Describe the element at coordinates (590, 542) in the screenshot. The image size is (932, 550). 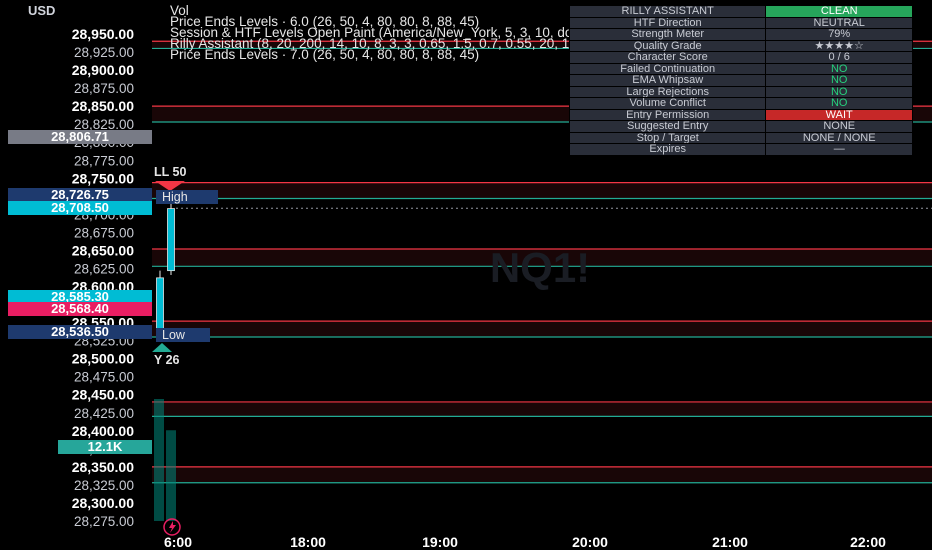
I see `time-axis-tick: 20:00` at that location.